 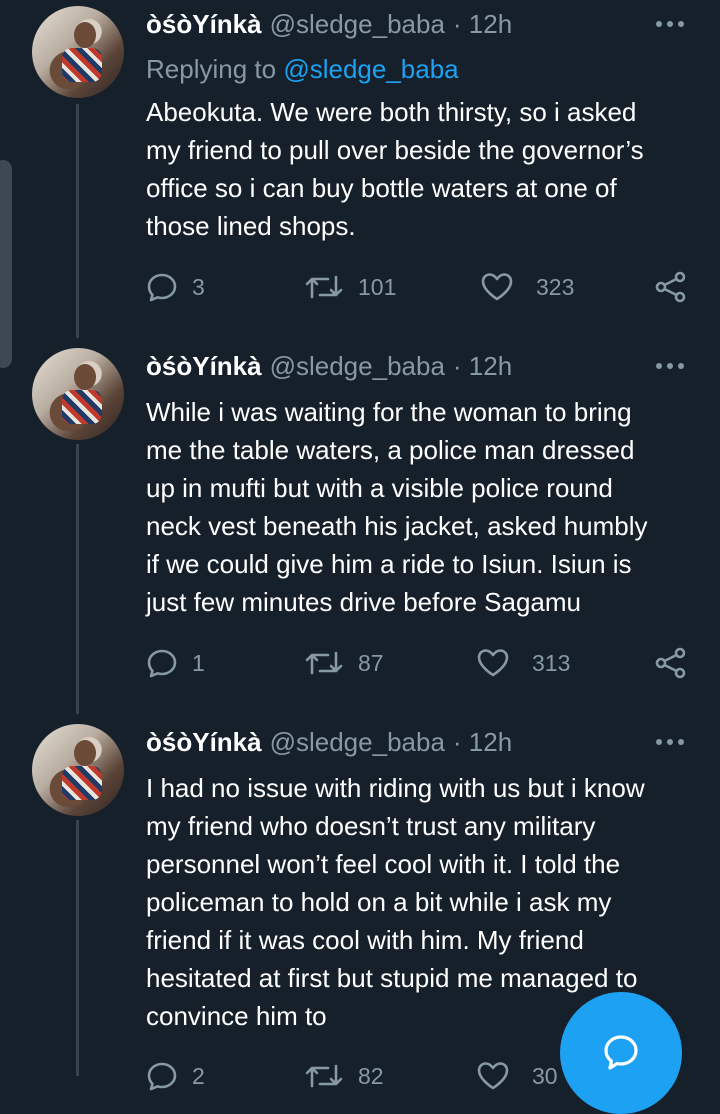 I want to click on compose-icon, so click(x=621, y=1052).